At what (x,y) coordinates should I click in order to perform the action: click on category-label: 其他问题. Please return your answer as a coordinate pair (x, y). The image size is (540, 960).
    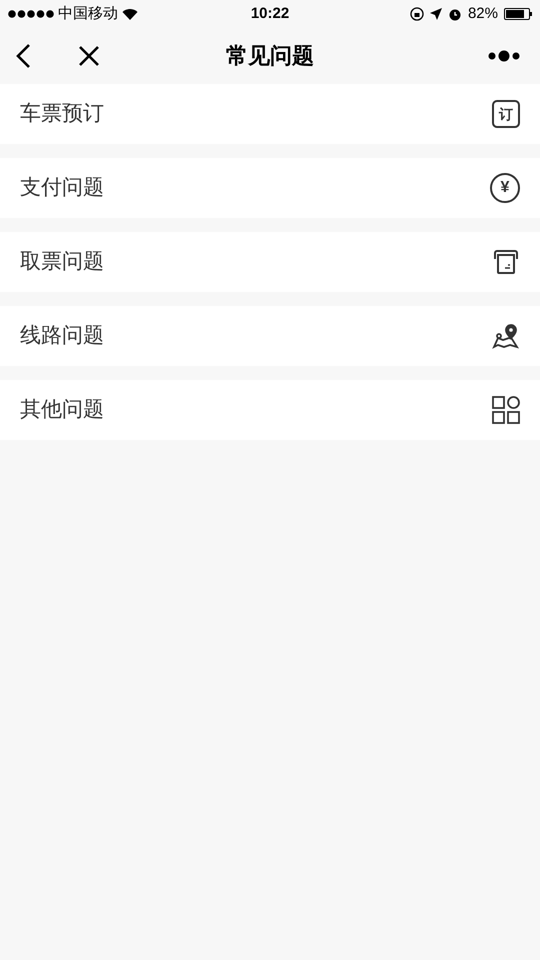
    Looking at the image, I should click on (62, 410).